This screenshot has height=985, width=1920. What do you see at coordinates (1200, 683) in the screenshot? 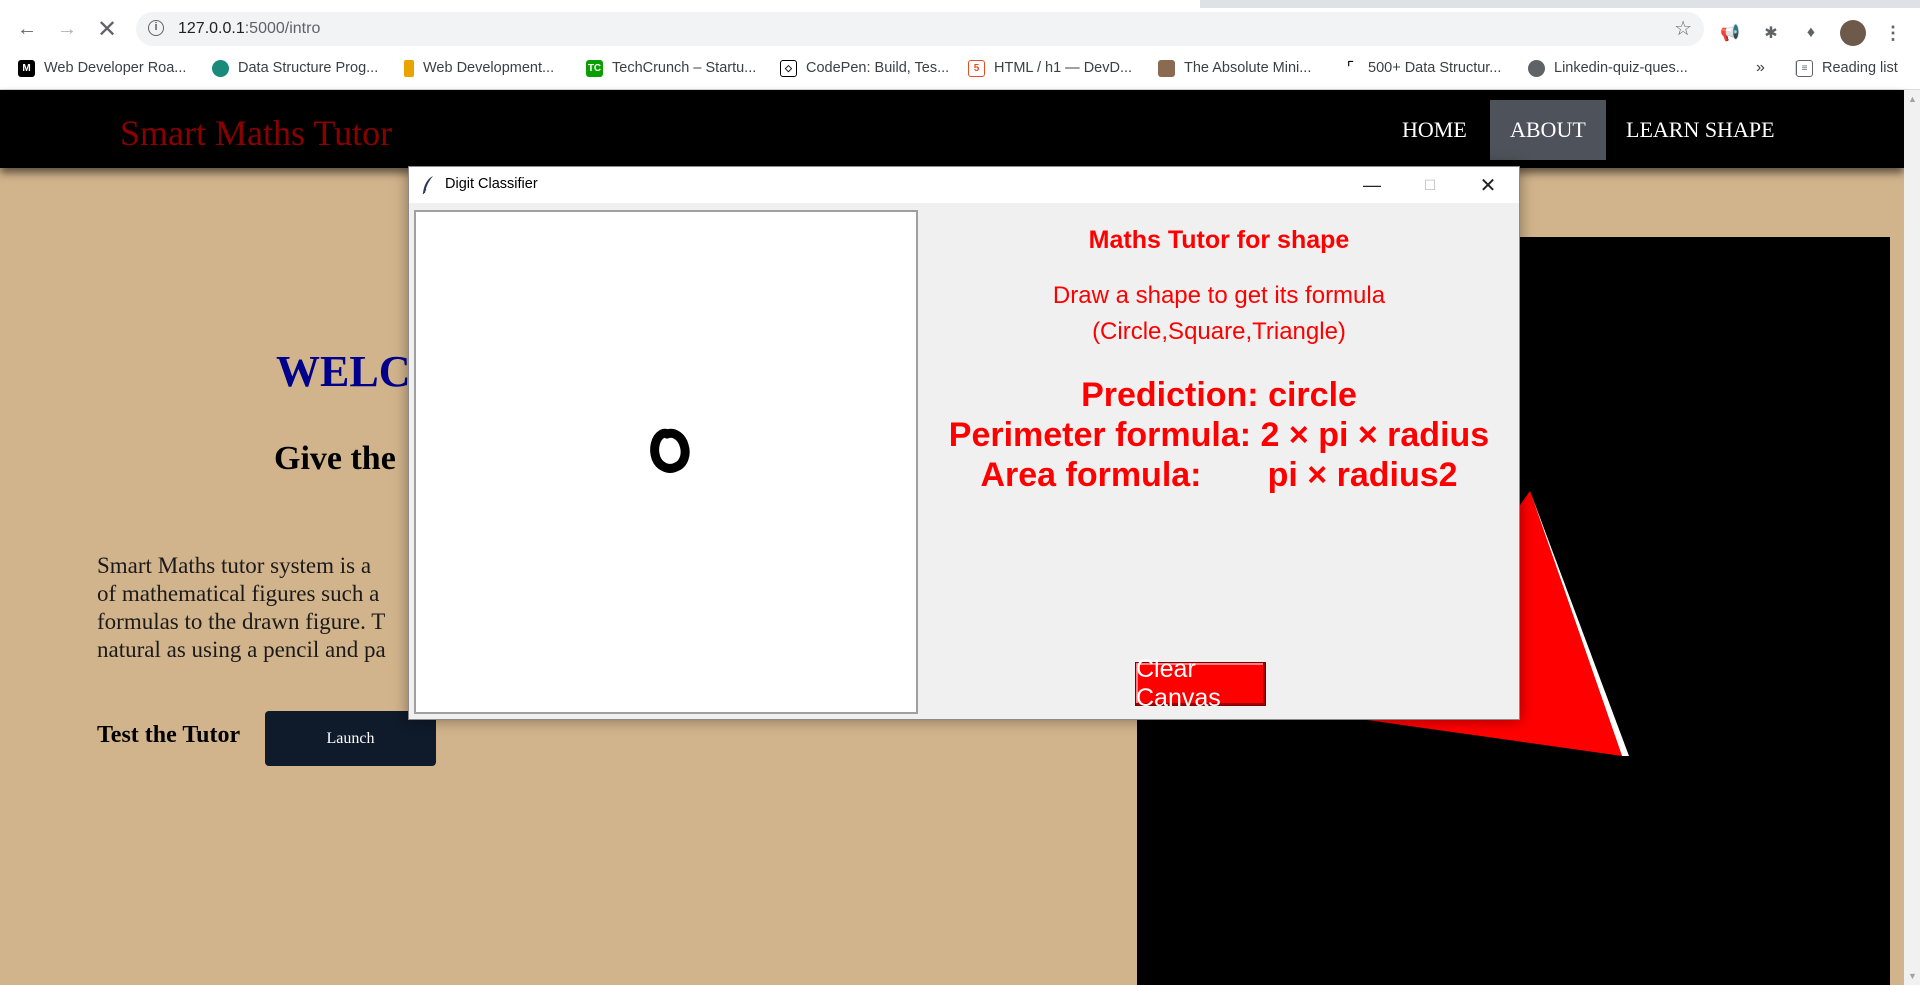
I see `clear-canvas-button: Clear Canvas` at bounding box center [1200, 683].